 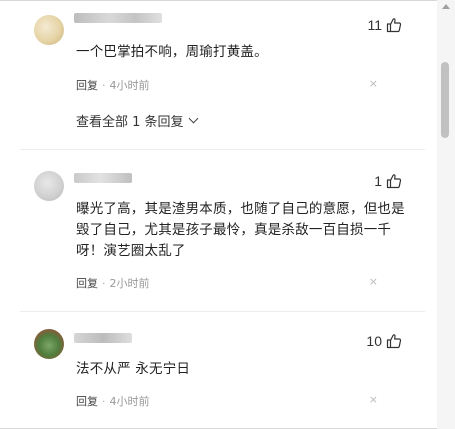 What do you see at coordinates (193, 118) in the screenshot?
I see `chevron-down-icon` at bounding box center [193, 118].